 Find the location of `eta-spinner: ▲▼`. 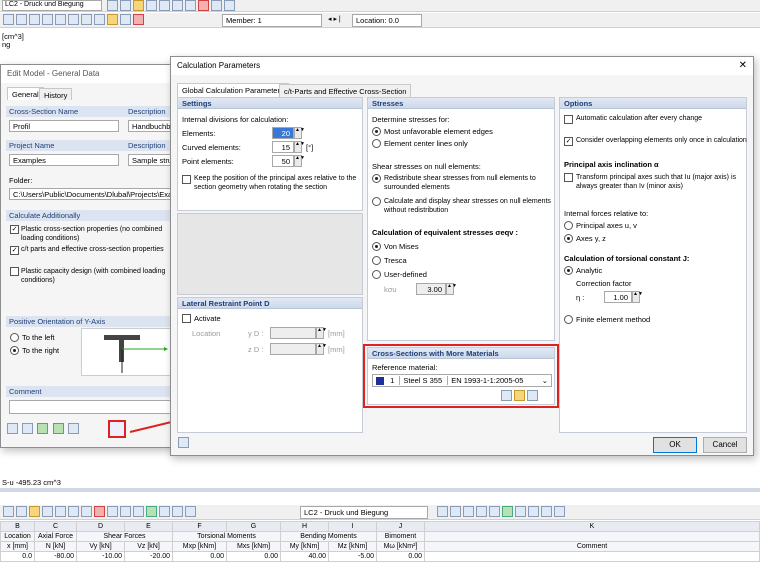

eta-spinner: ▲▼ is located at coordinates (637, 297).